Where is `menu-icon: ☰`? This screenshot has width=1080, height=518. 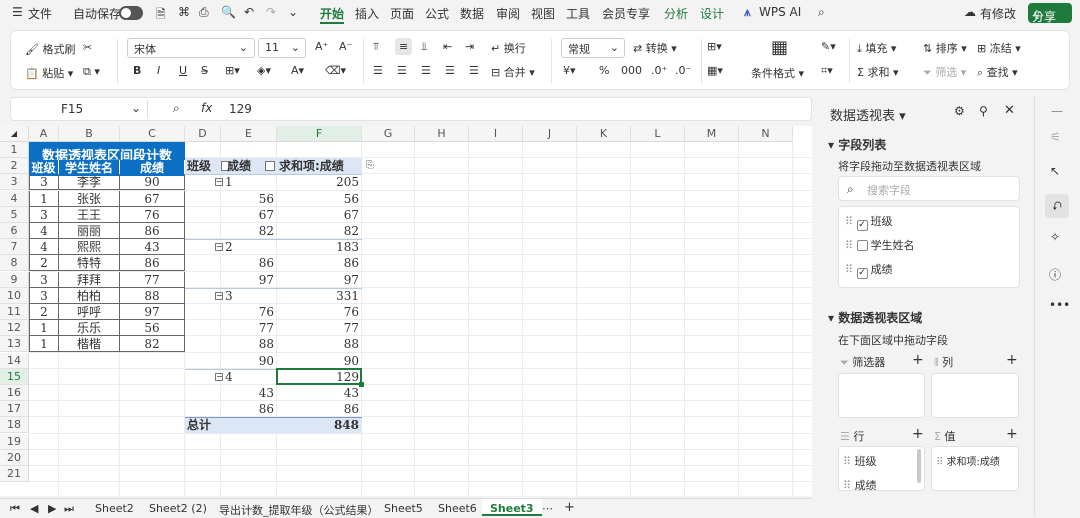 menu-icon: ☰ is located at coordinates (17, 12).